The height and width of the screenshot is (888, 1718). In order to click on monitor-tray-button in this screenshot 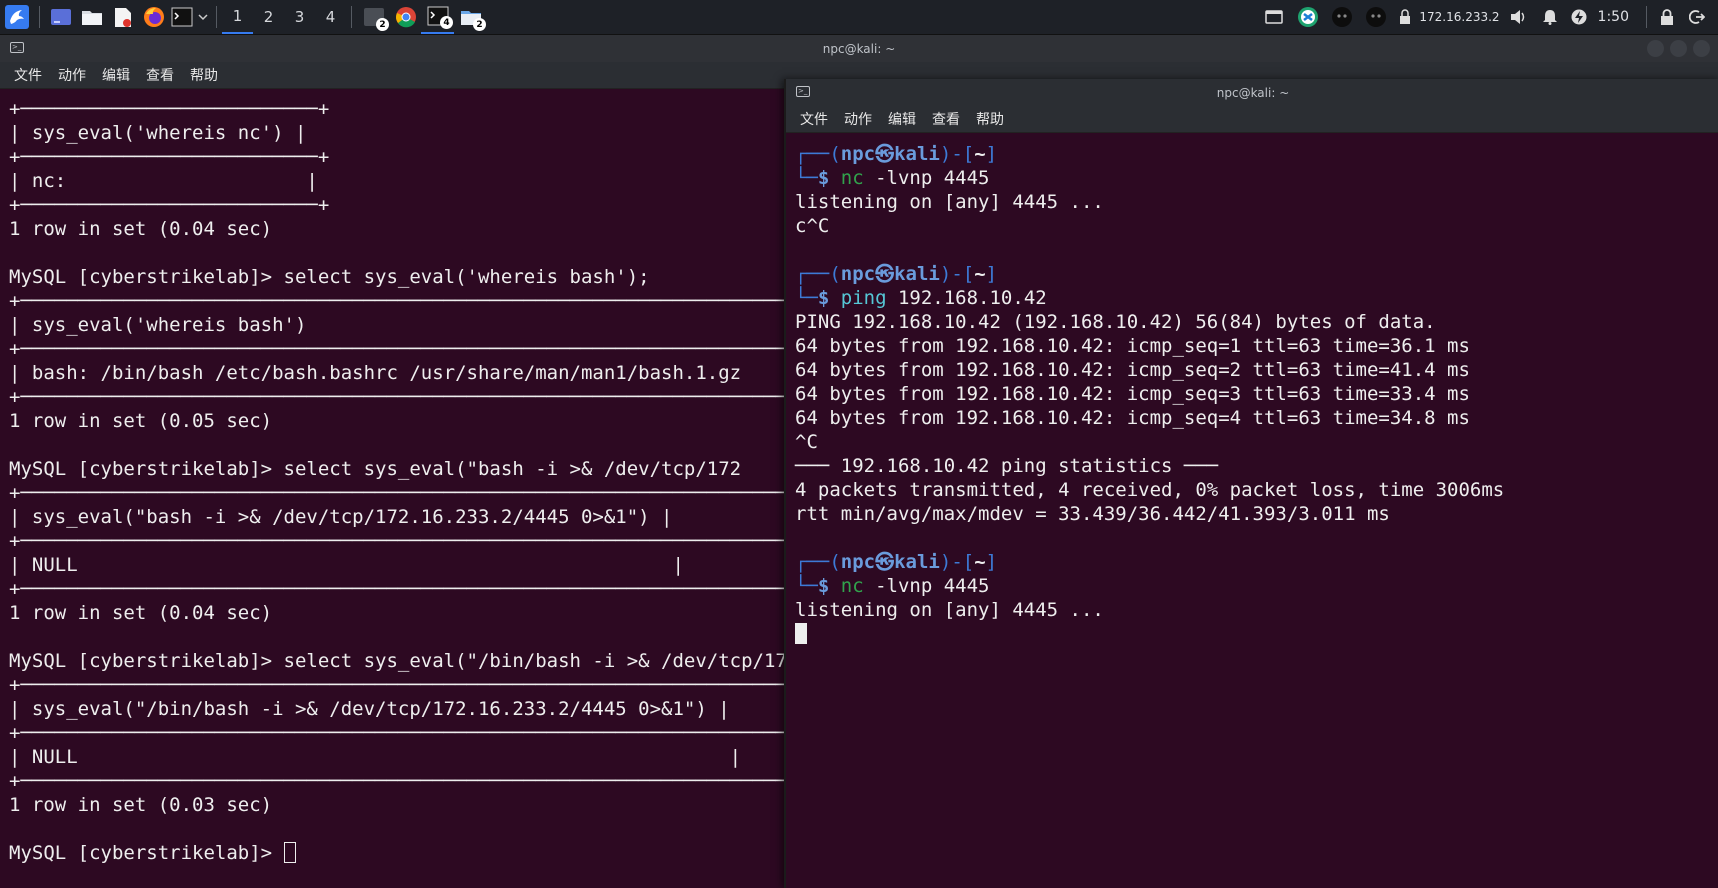, I will do `click(1274, 17)`.